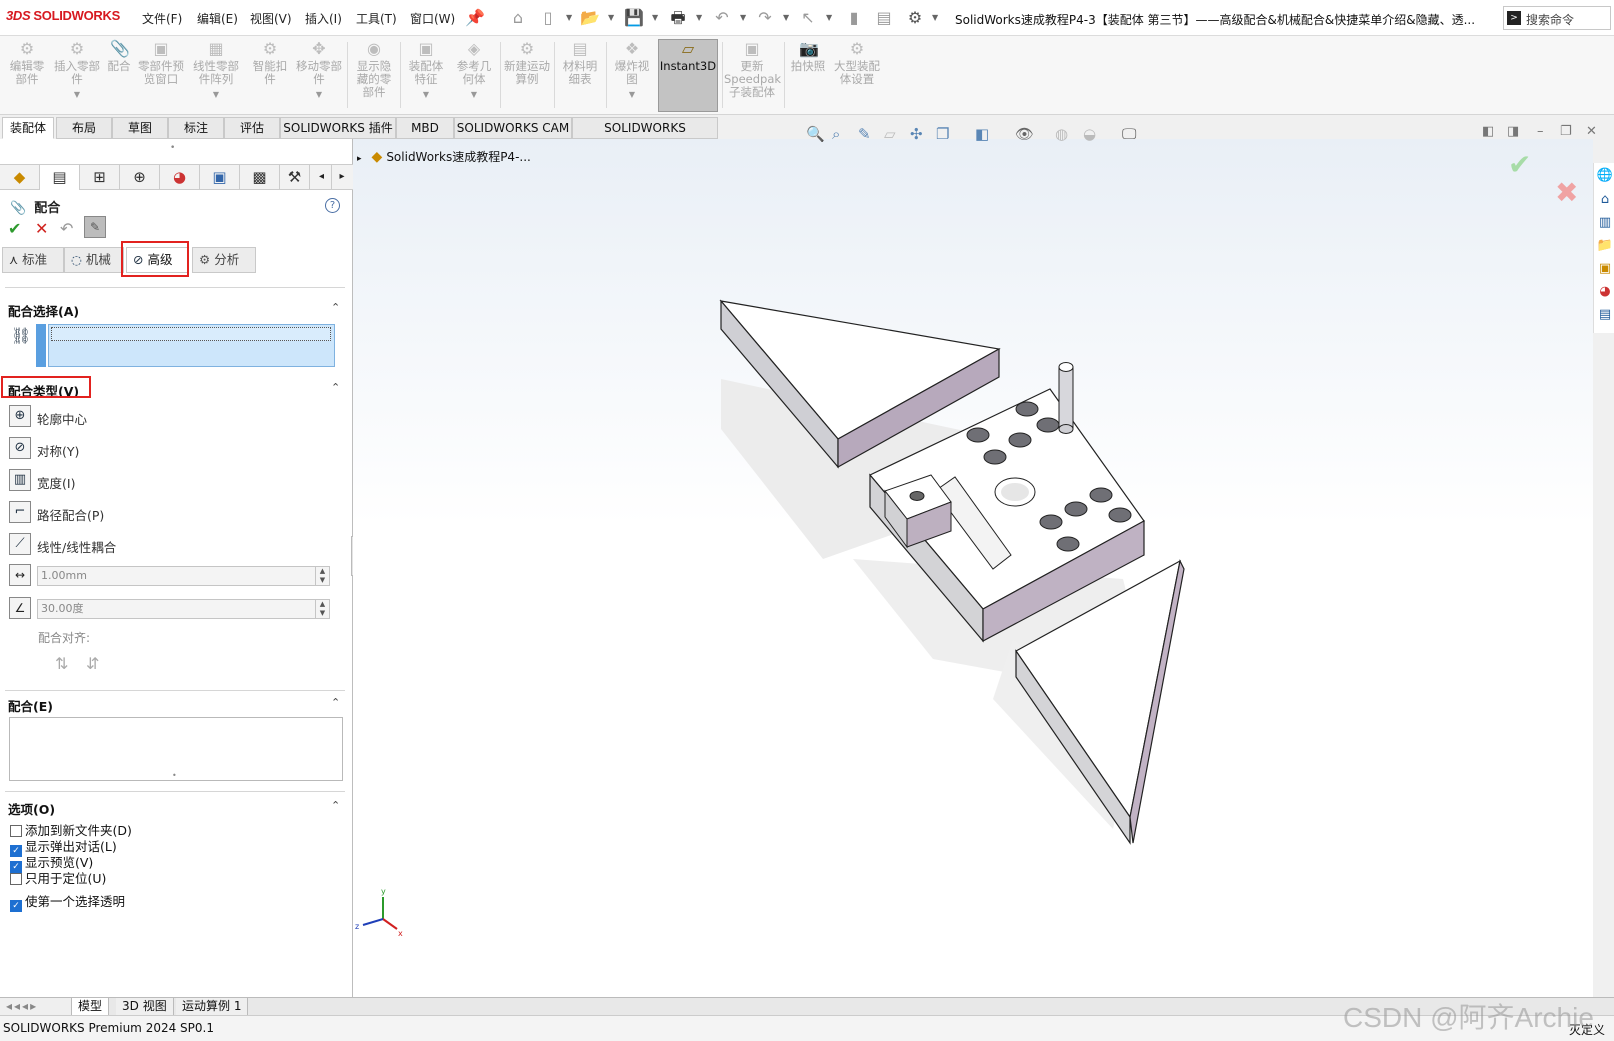 The width and height of the screenshot is (1614, 1041). Describe the element at coordinates (196, 128) in the screenshot. I see `tab-markup: 标注` at that location.